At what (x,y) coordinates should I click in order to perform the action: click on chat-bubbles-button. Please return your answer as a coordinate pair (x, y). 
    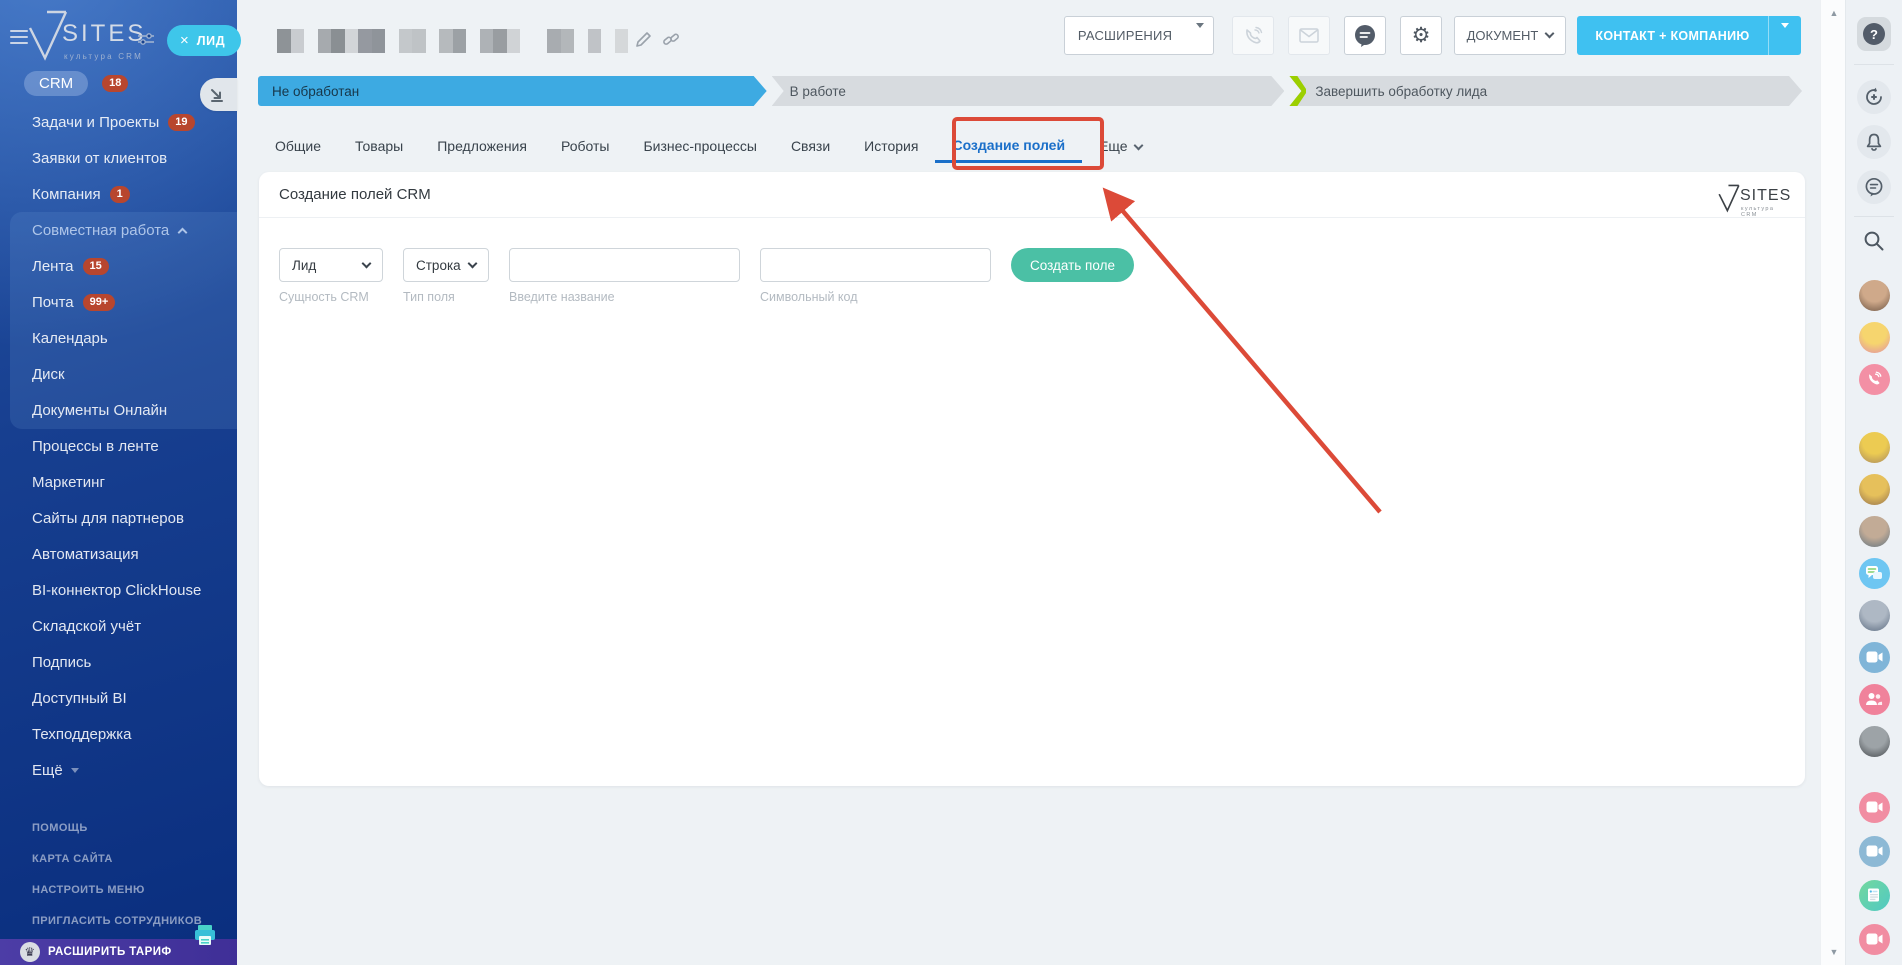
    Looking at the image, I should click on (1874, 573).